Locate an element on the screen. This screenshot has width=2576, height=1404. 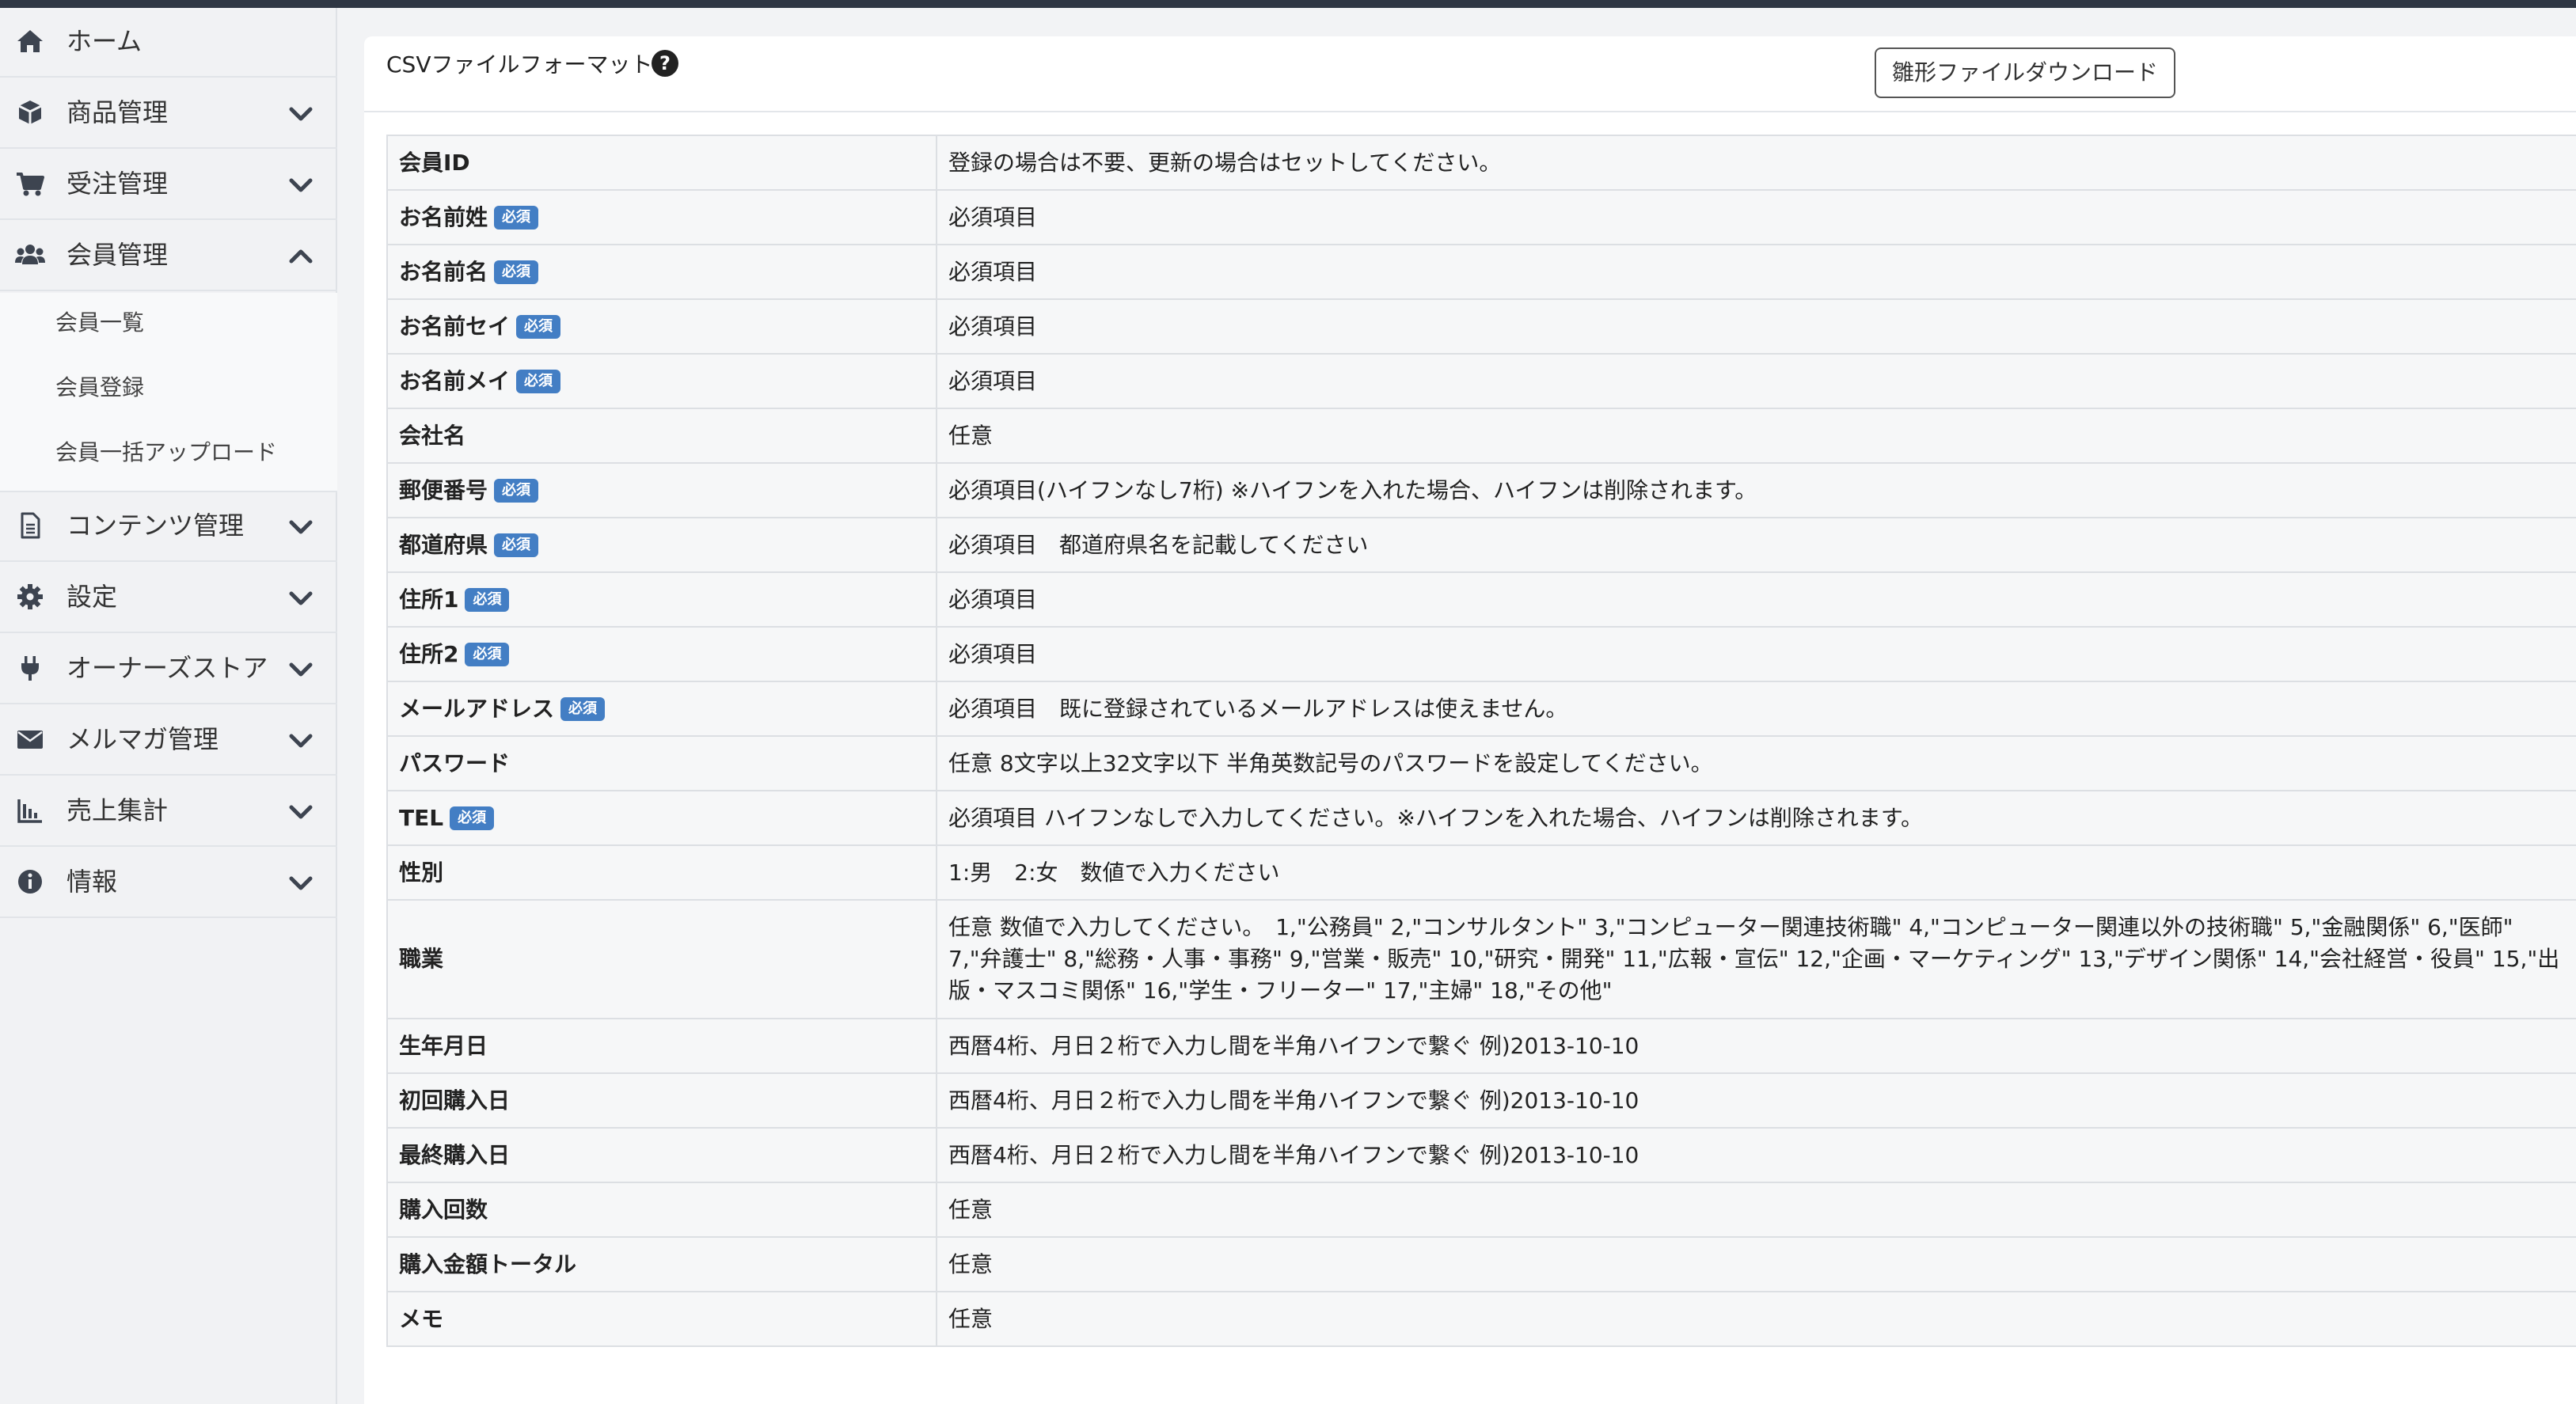
submenu-item-member-register: 会員登録 is located at coordinates (99, 388).